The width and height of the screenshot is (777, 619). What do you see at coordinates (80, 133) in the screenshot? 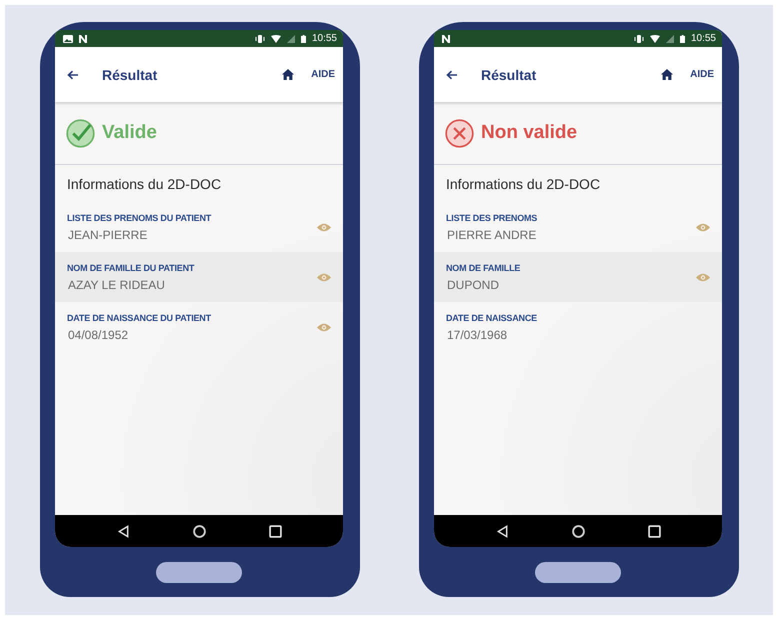
I see `check-circle-icon` at bounding box center [80, 133].